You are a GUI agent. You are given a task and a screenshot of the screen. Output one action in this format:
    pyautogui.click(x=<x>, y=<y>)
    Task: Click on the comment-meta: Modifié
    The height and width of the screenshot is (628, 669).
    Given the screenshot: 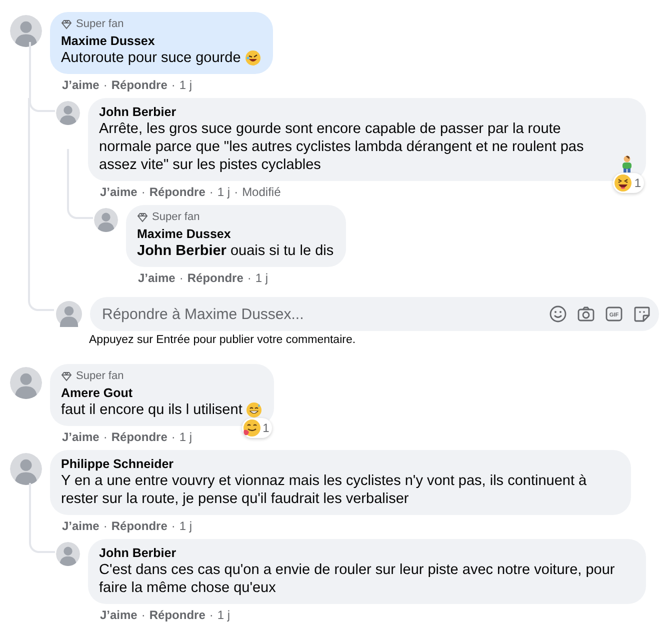 What is the action you would take?
    pyautogui.click(x=261, y=192)
    